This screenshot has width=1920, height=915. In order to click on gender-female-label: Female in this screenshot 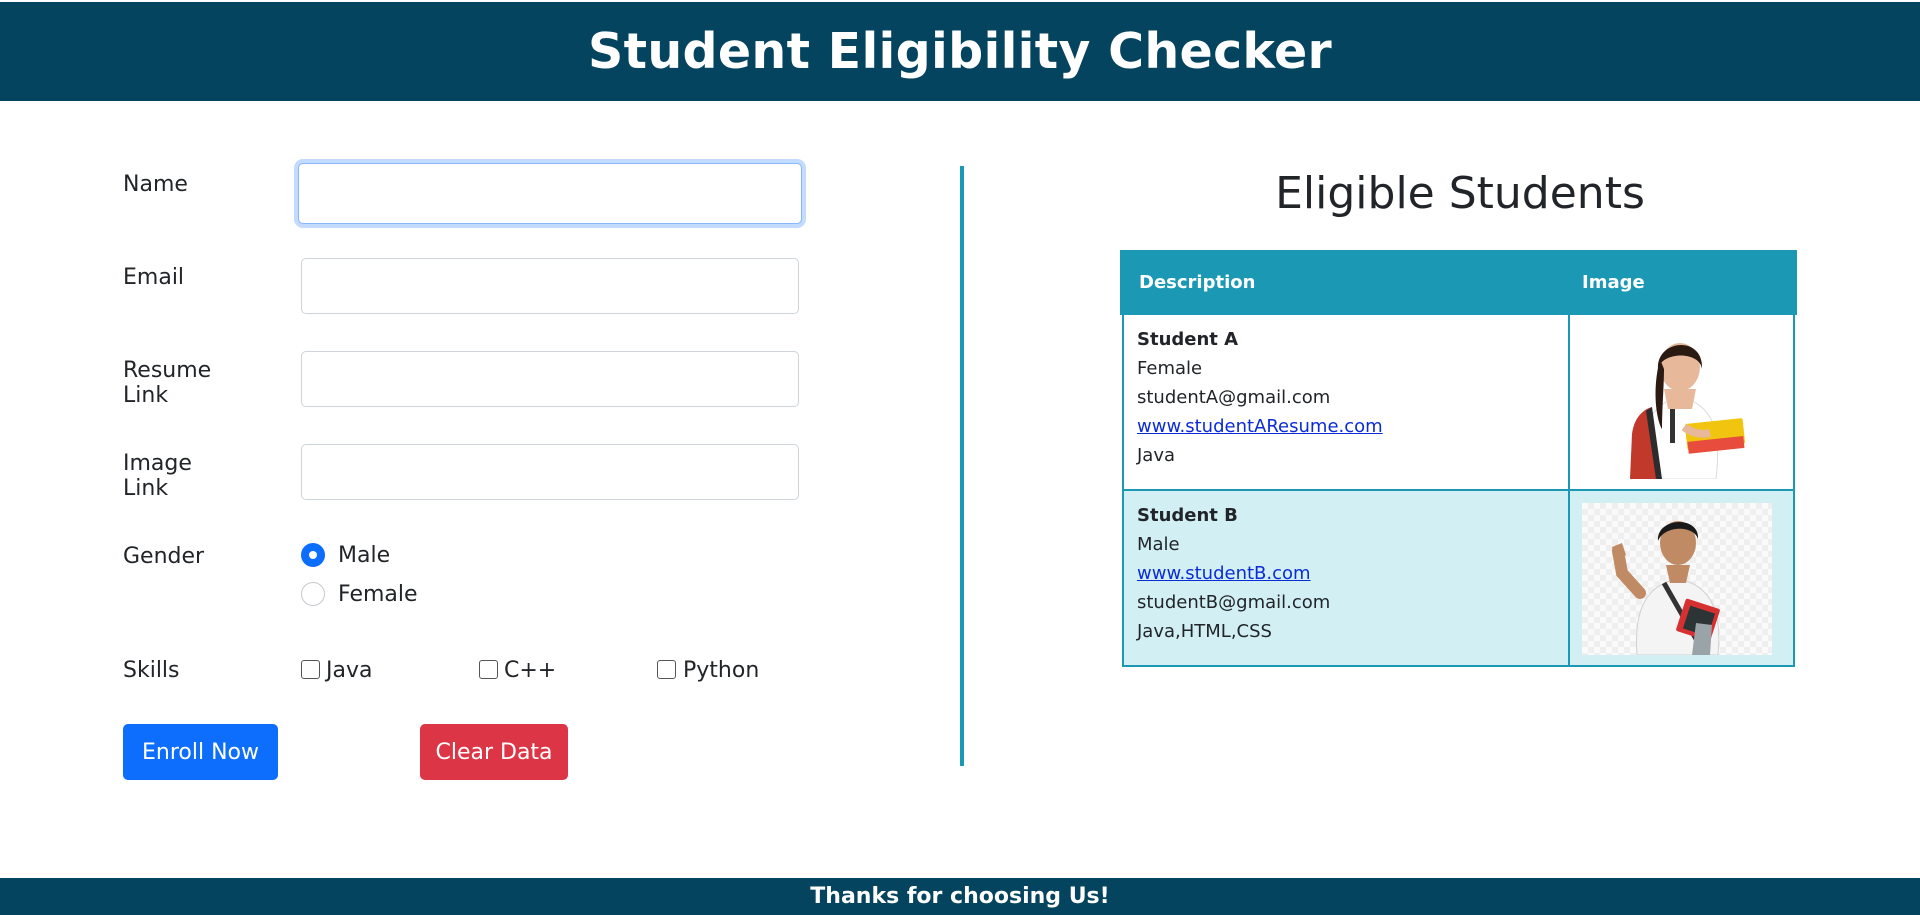, I will do `click(378, 594)`.